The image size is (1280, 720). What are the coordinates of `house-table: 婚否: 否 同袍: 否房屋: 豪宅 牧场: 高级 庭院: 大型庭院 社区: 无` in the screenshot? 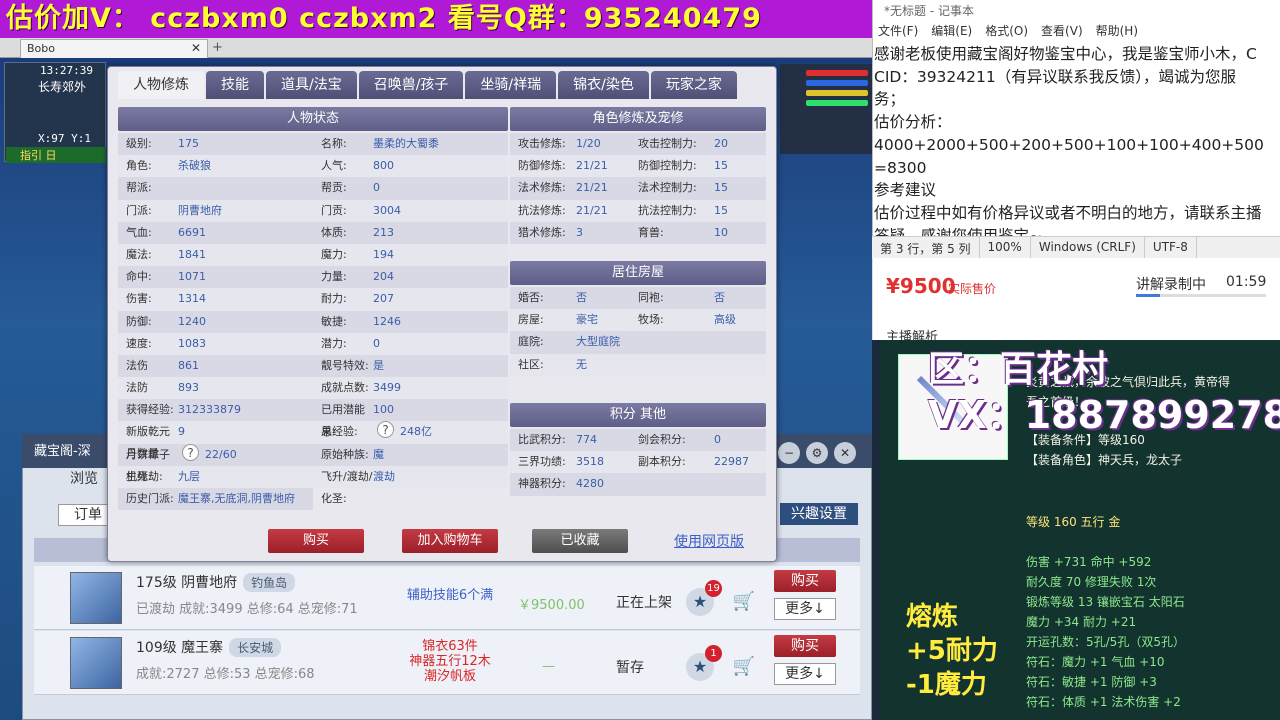 It's located at (638, 331).